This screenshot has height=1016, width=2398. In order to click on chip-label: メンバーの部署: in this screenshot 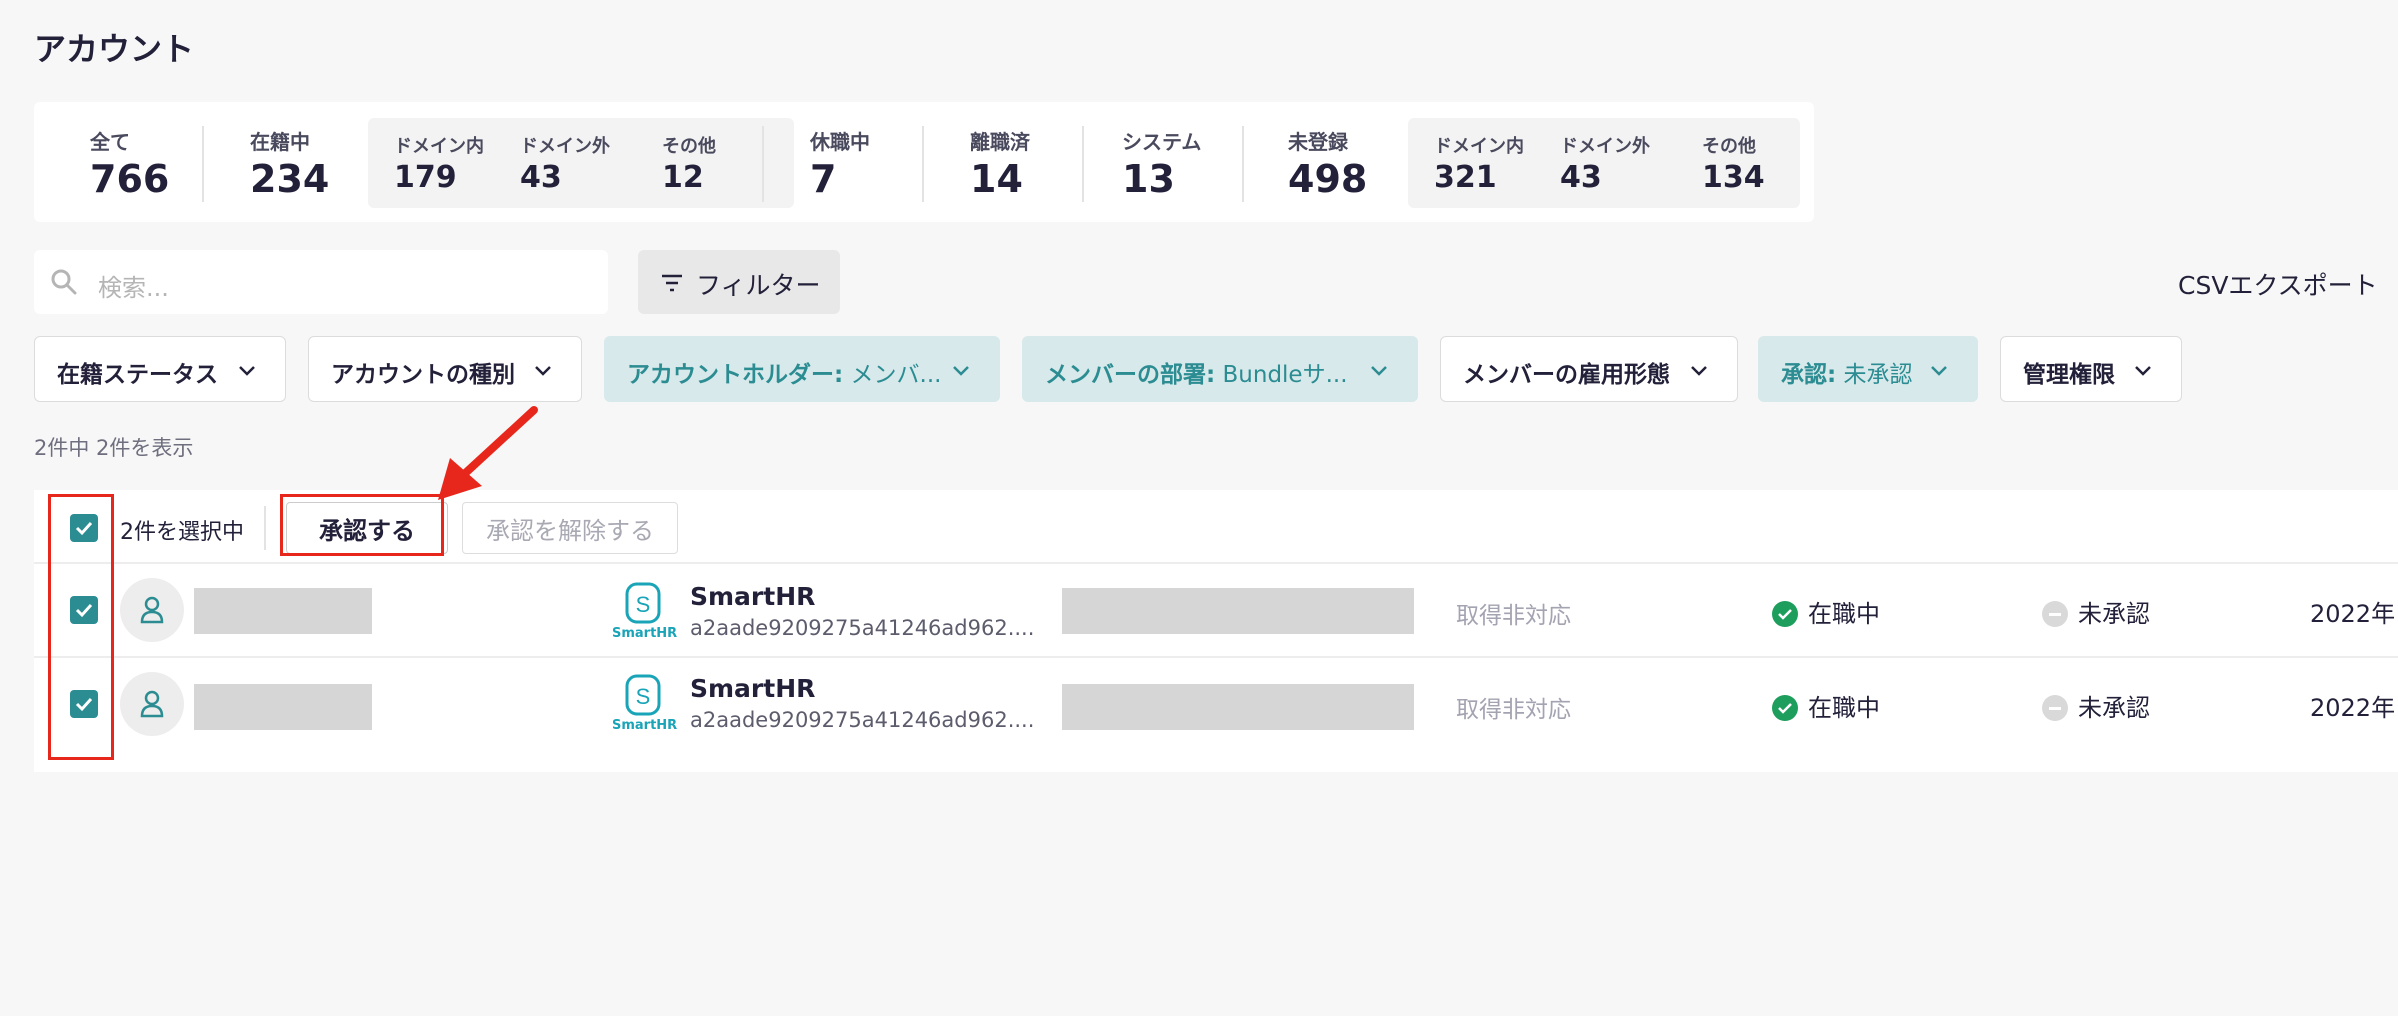, I will do `click(1130, 375)`.